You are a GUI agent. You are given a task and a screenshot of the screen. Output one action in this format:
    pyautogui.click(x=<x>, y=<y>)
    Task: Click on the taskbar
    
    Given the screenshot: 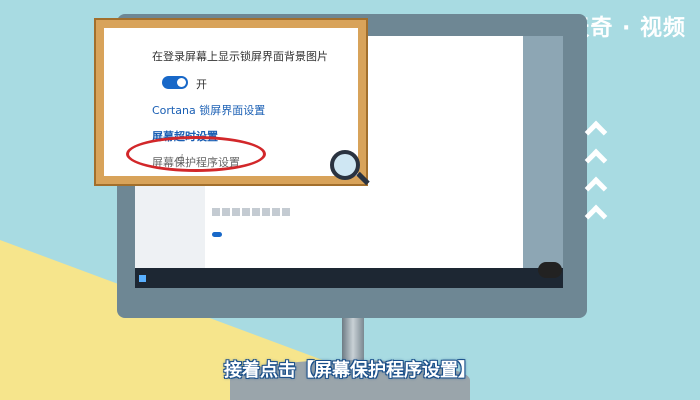 What is the action you would take?
    pyautogui.click(x=349, y=278)
    